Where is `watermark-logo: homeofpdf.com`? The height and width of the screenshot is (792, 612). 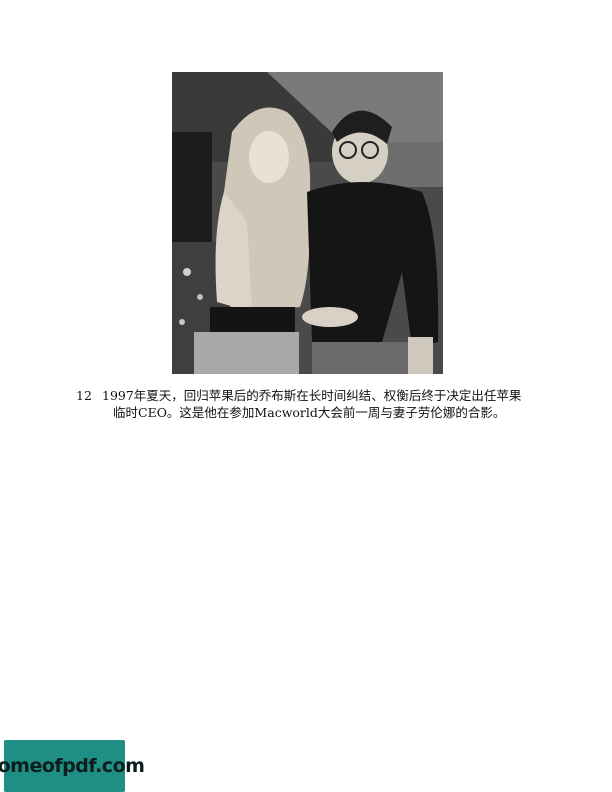 watermark-logo: homeofpdf.com is located at coordinates (72, 766).